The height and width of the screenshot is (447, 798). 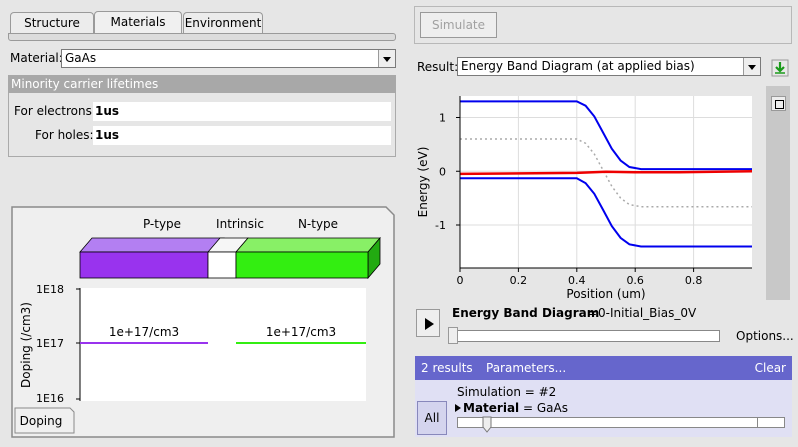 I want to click on tab-materials-label: Materials, so click(x=138, y=22).